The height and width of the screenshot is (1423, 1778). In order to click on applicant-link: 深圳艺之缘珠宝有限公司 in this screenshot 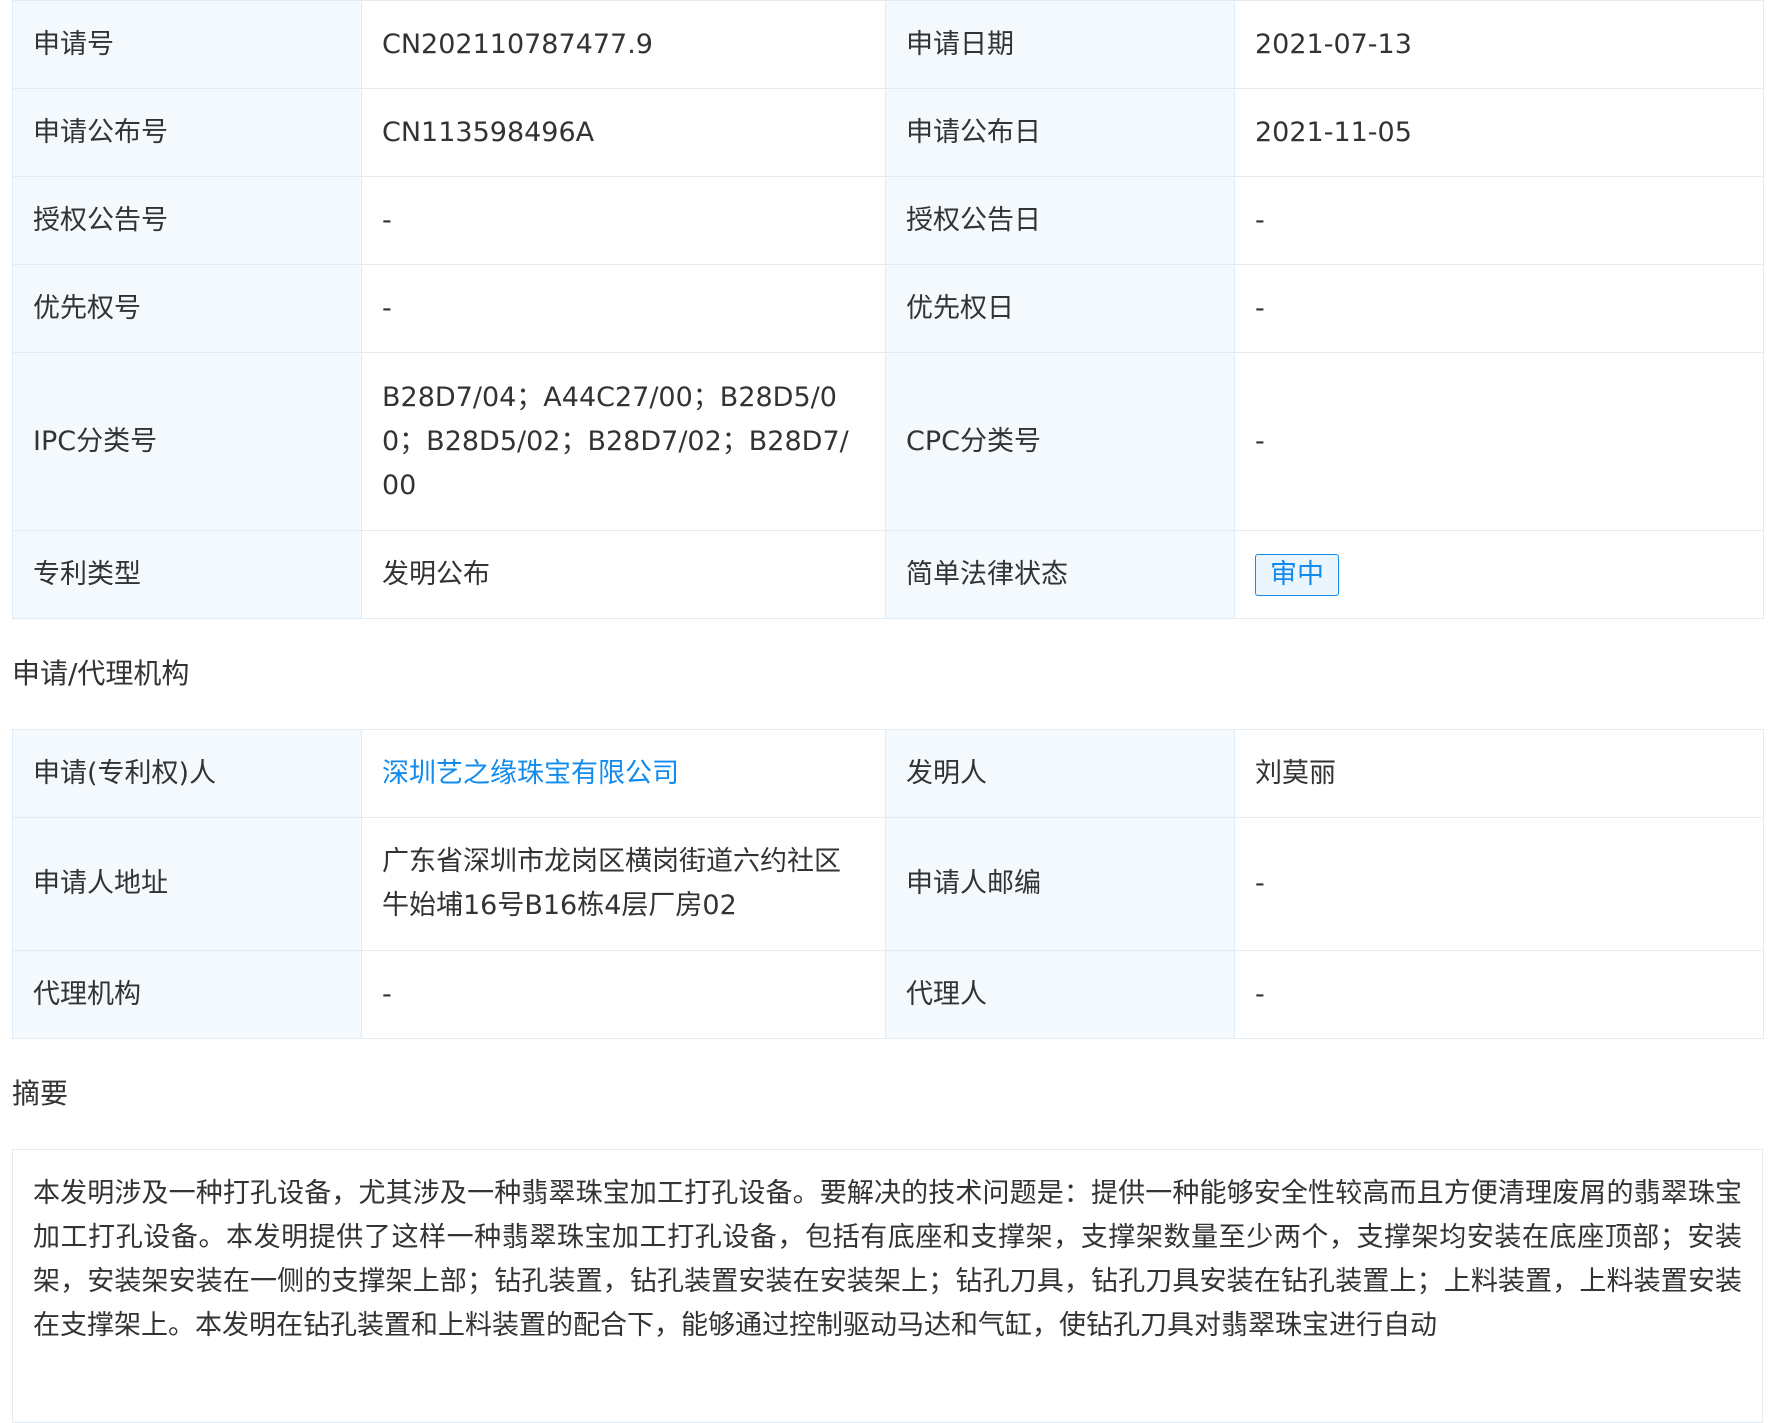, I will do `click(530, 773)`.